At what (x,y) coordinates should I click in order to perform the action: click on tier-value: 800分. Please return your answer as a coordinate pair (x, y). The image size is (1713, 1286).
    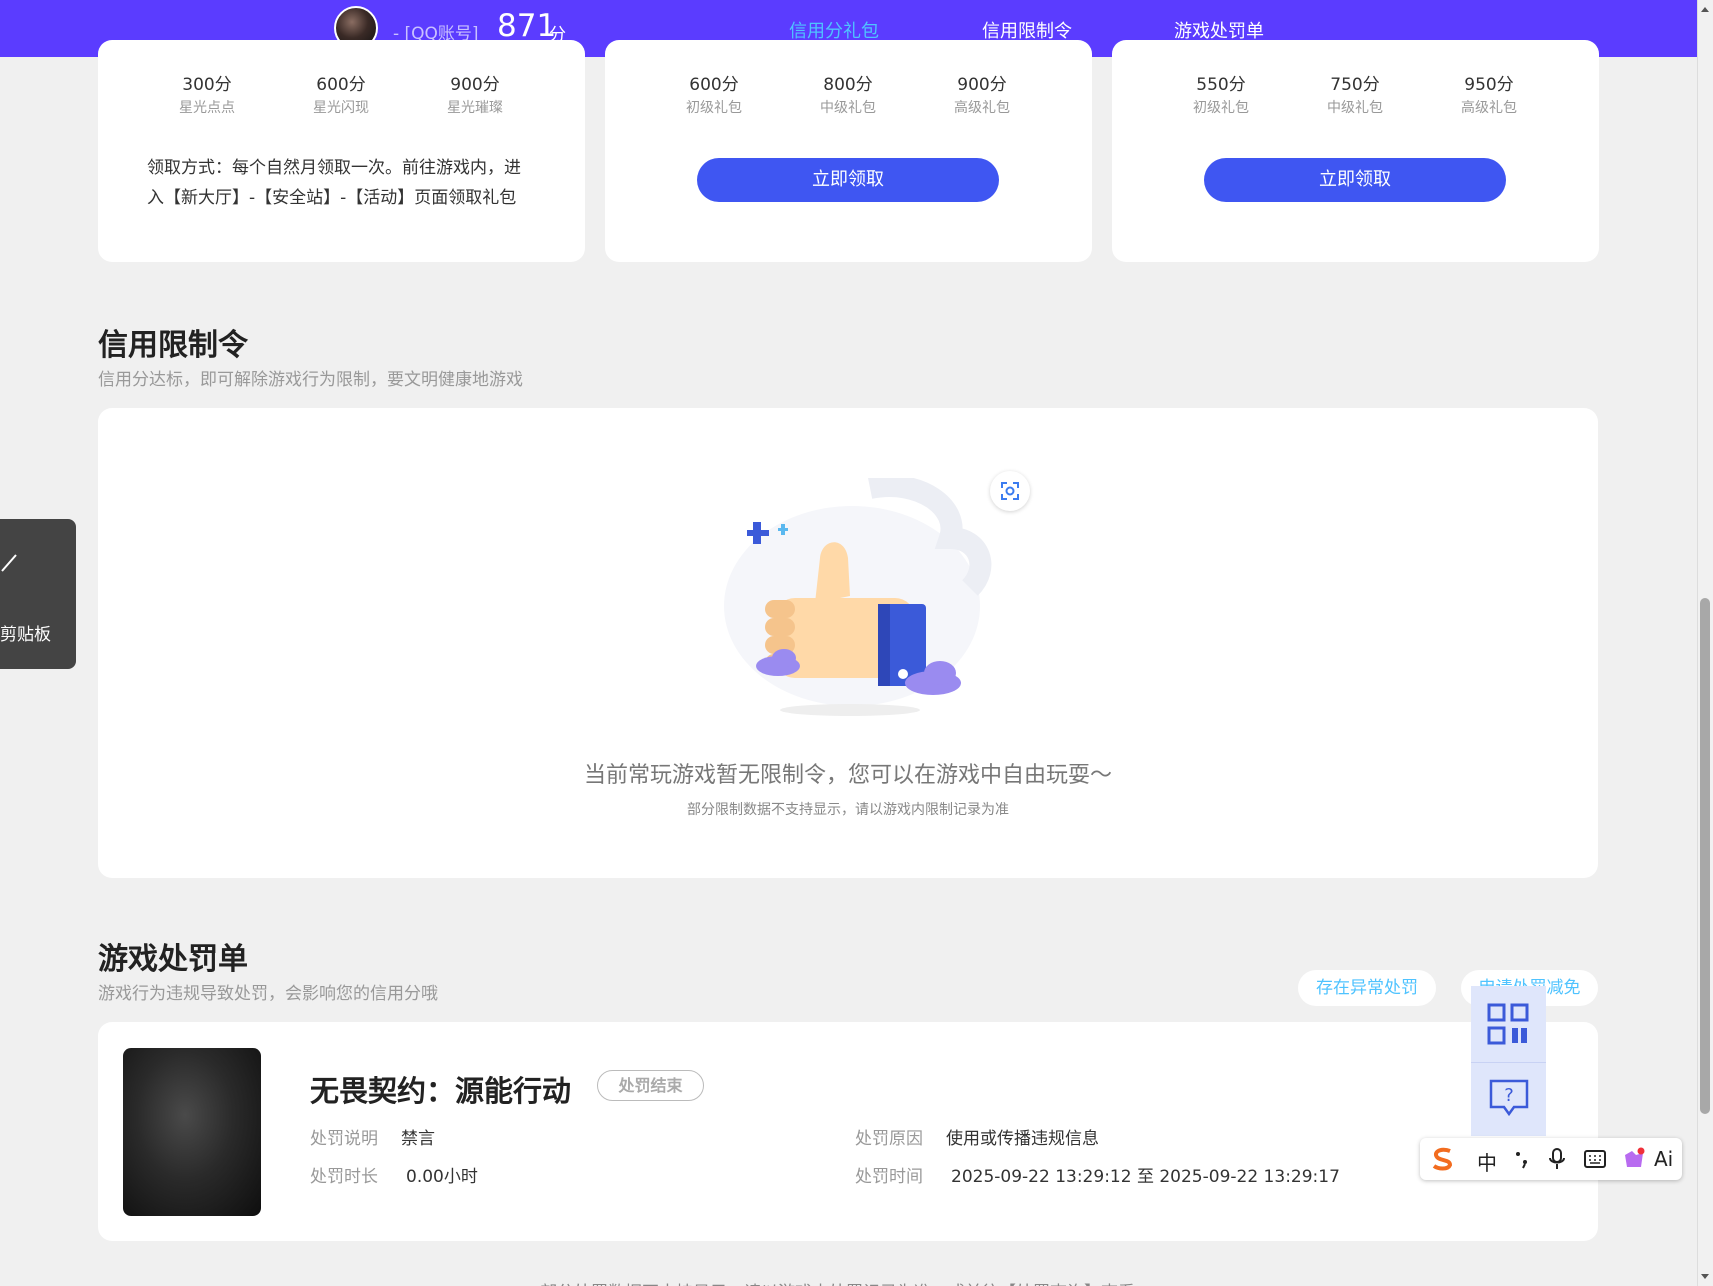
    Looking at the image, I should click on (848, 85).